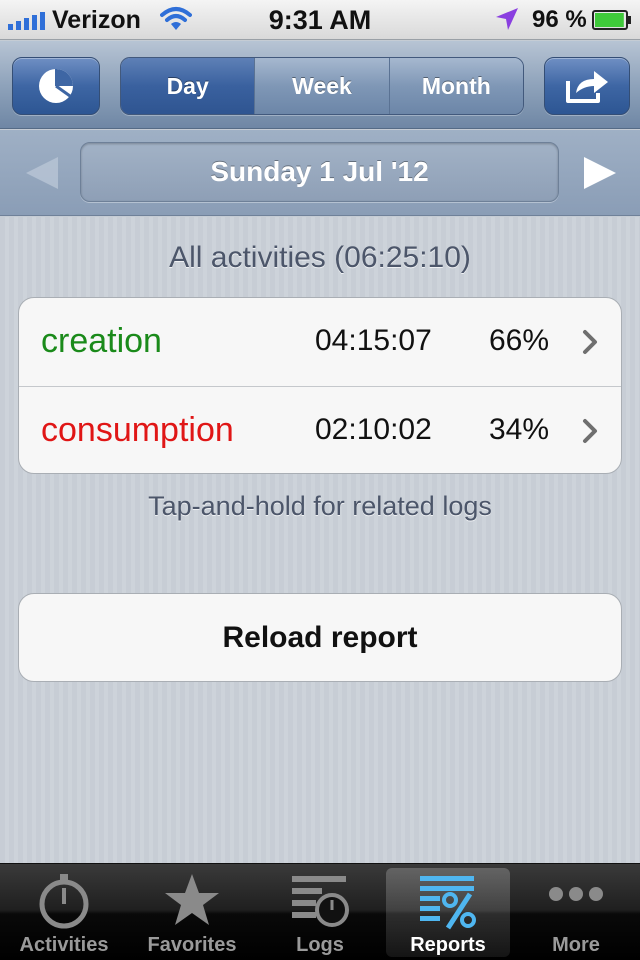  I want to click on hint-text: Tap-and-hold for related logs, so click(320, 506).